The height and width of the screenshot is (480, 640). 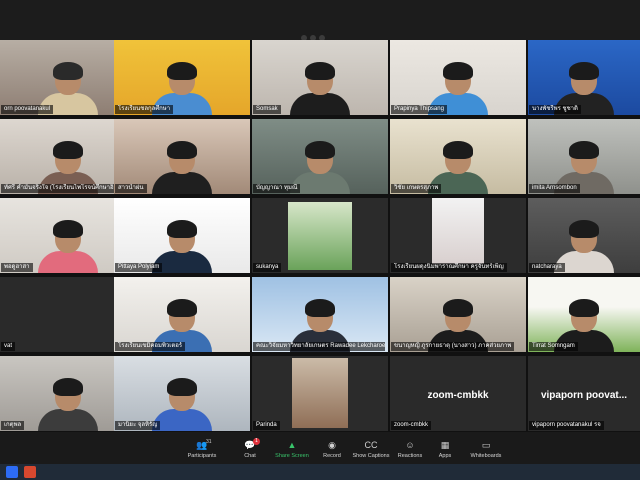 What do you see at coordinates (250, 456) in the screenshot?
I see `chat-label: Chat` at bounding box center [250, 456].